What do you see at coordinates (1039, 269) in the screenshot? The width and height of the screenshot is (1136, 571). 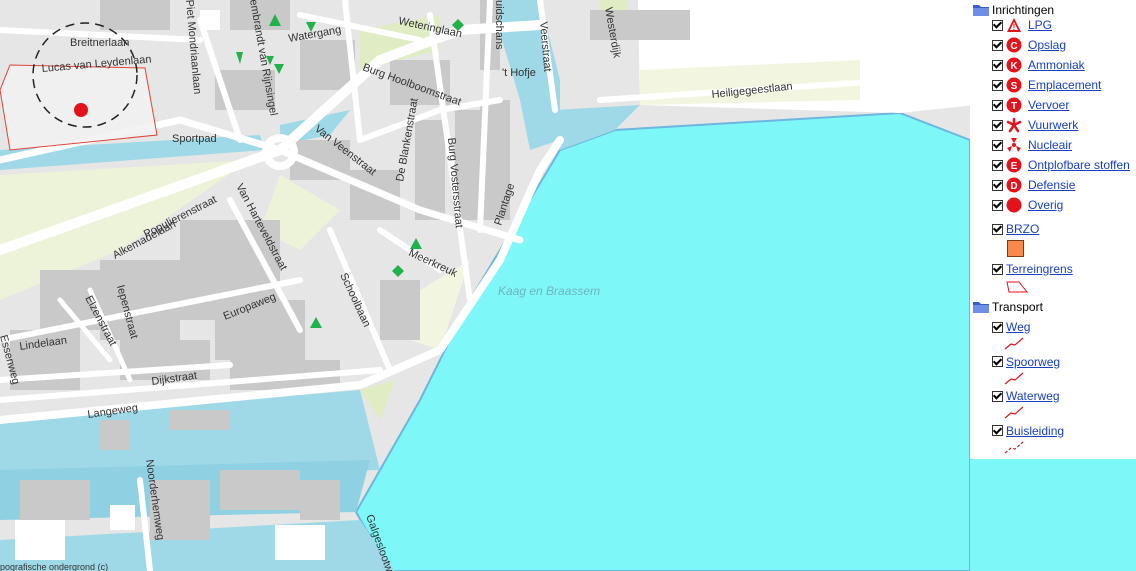 I see `layer-link: Terreingrens` at bounding box center [1039, 269].